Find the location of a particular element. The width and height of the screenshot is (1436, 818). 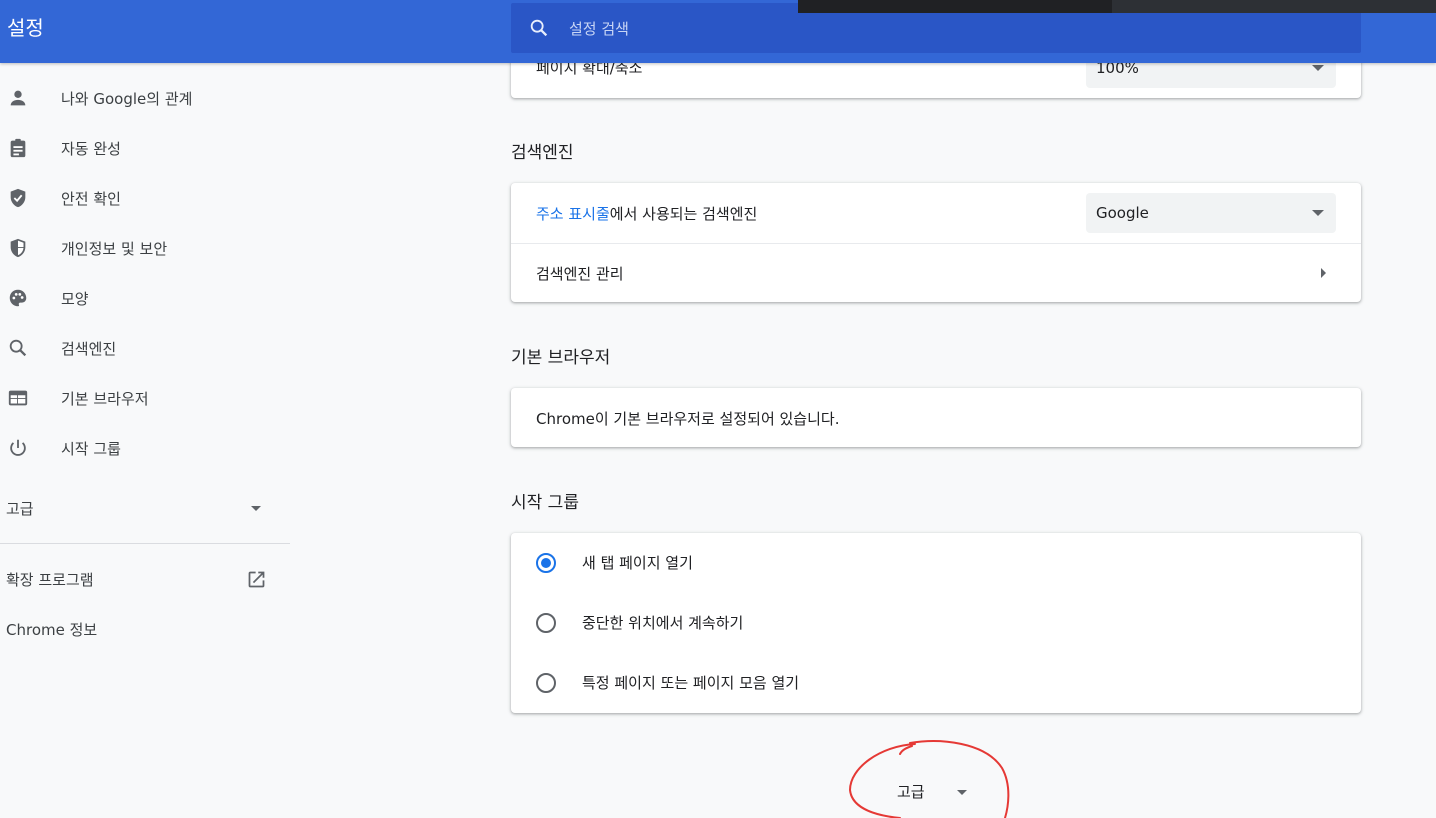

startup-option-label: 특정 페이지 또는 페이지 모음 열기 is located at coordinates (691, 683).